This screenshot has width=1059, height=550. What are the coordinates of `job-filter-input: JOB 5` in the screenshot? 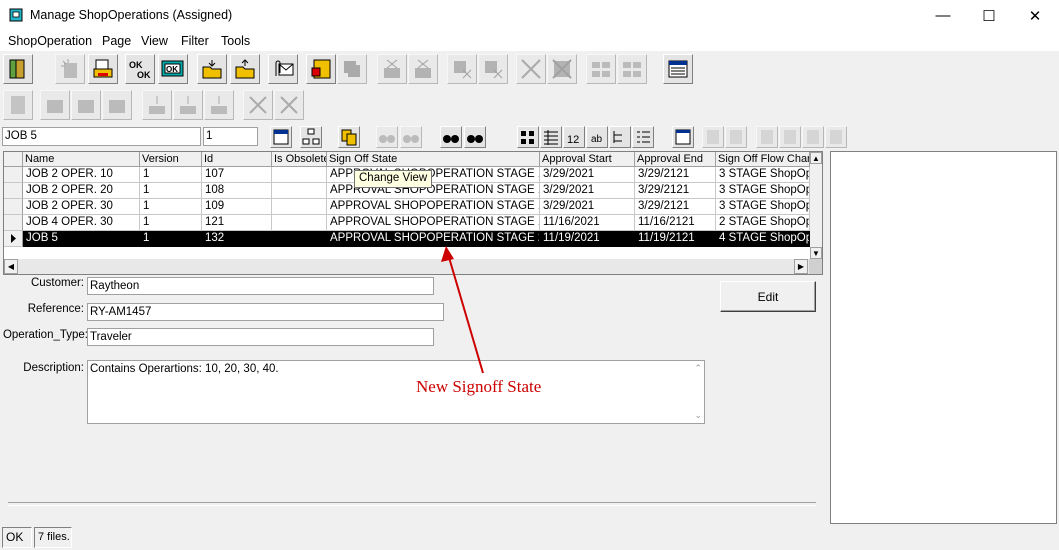 It's located at (101, 136).